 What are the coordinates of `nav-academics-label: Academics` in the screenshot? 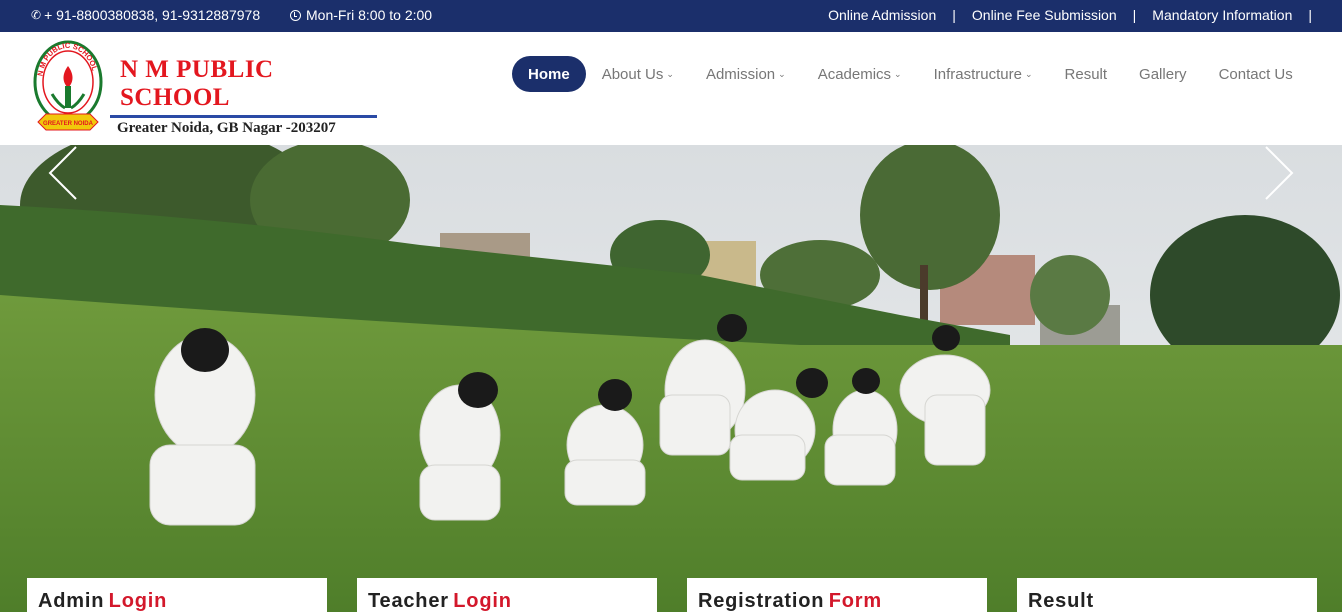 It's located at (854, 74).